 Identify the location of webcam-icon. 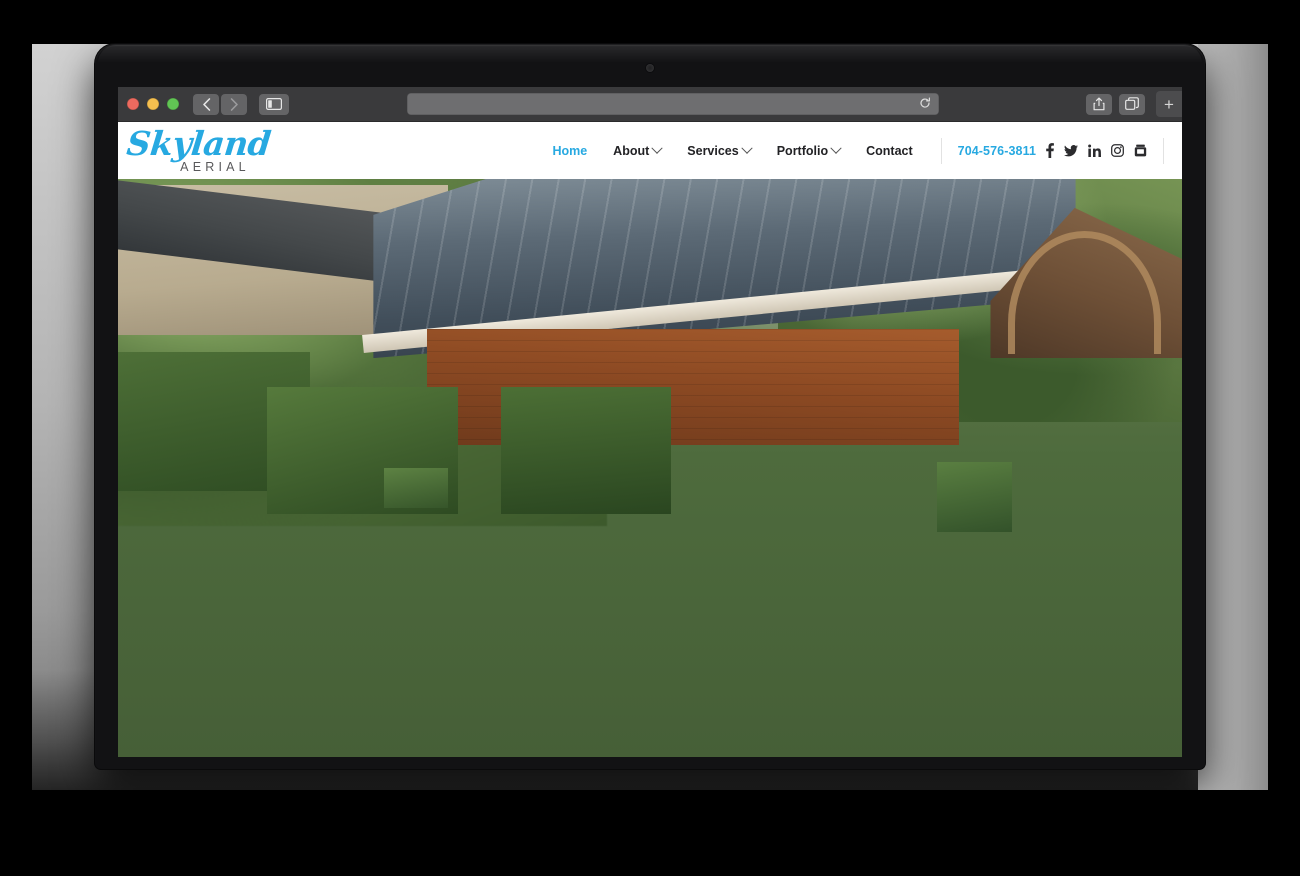
(650, 68).